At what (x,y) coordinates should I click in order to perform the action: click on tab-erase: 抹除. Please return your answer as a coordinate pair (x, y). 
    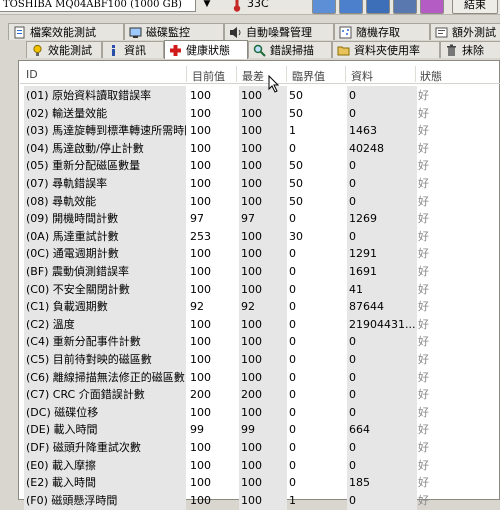
    Looking at the image, I should click on (470, 49).